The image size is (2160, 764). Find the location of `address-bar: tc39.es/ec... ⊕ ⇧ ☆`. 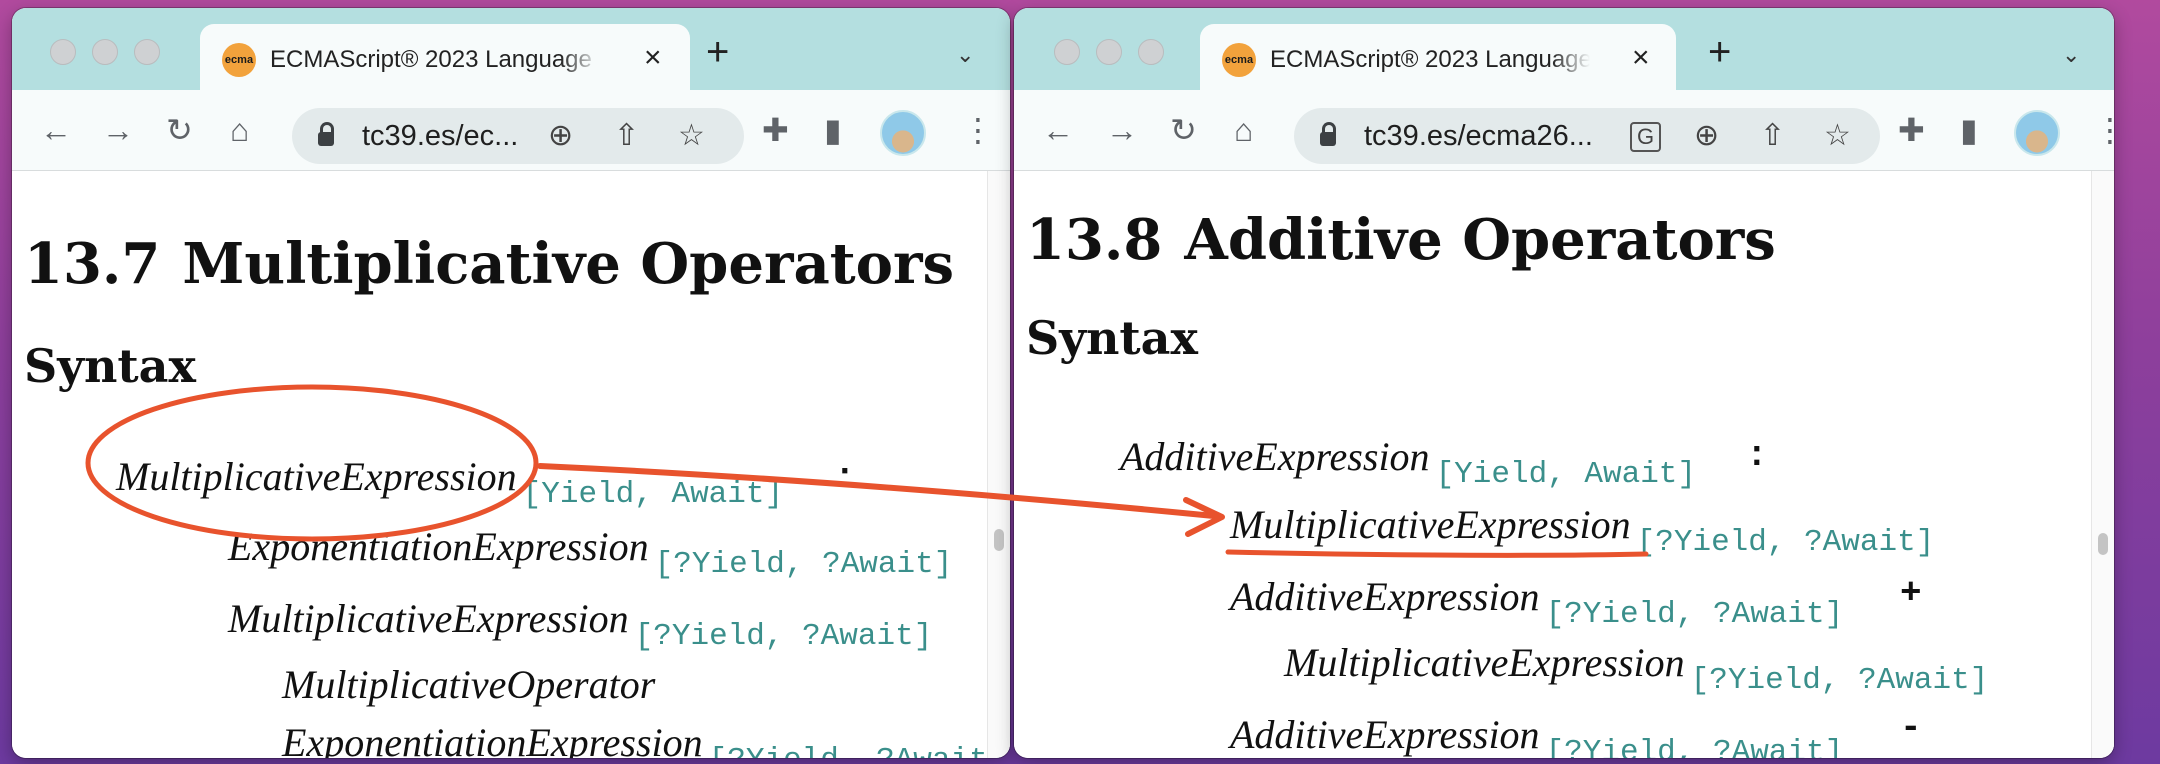

address-bar: tc39.es/ec... ⊕ ⇧ ☆ is located at coordinates (518, 136).